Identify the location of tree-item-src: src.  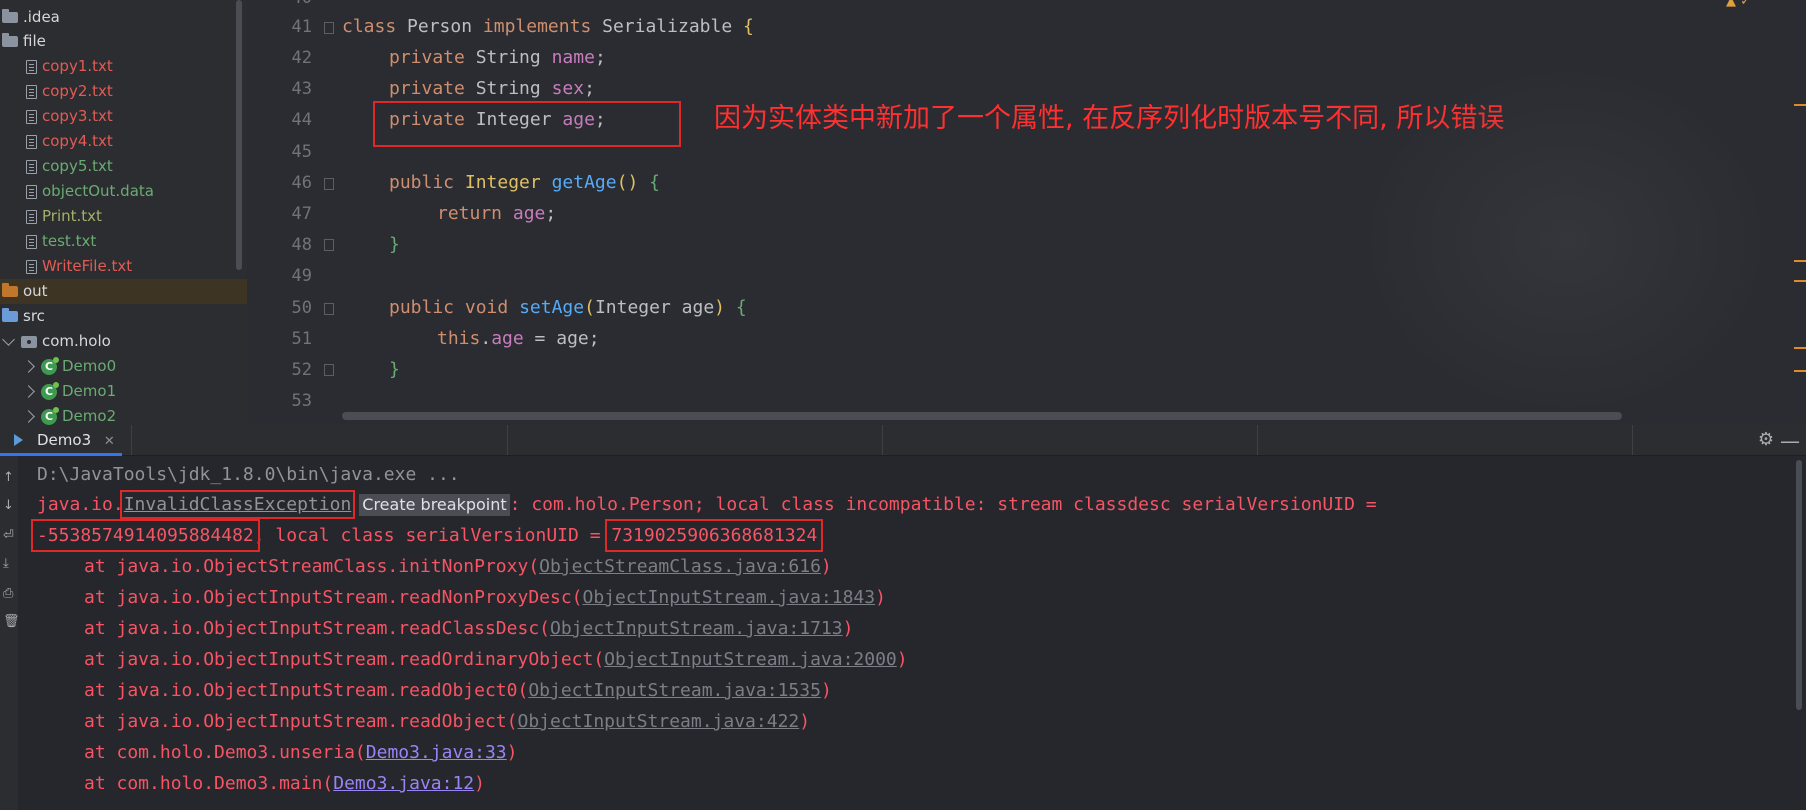
(22, 316).